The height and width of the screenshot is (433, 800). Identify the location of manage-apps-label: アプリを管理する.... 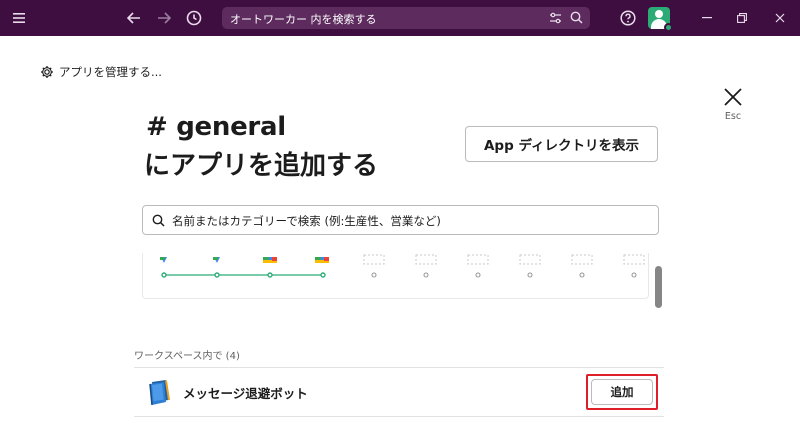
(110, 72).